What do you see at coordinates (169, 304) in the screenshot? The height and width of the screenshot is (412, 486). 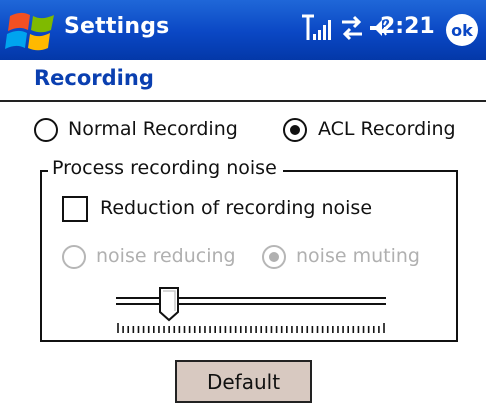 I see `slider-thumb` at bounding box center [169, 304].